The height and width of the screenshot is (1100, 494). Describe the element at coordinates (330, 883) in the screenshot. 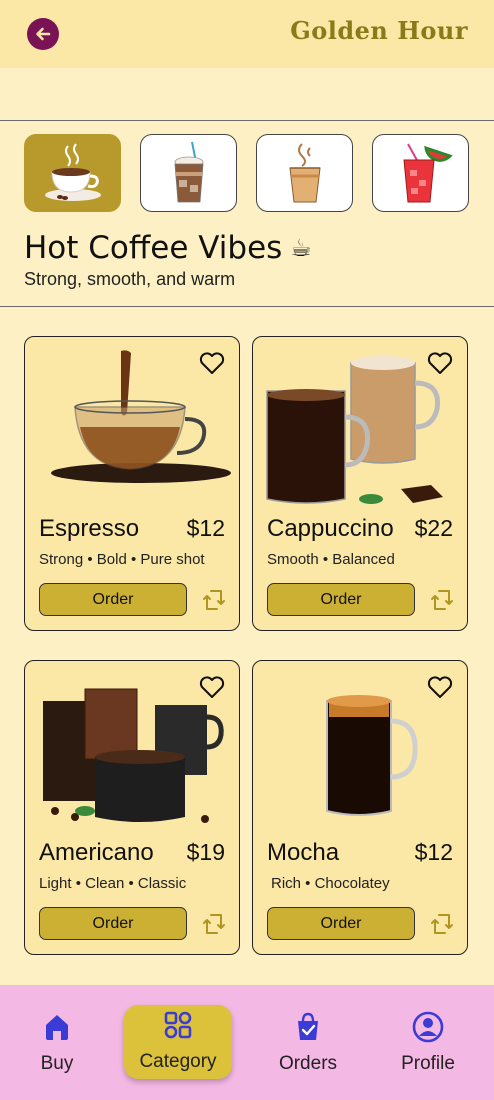

I see `product-description: Rich • Chocolatey` at that location.